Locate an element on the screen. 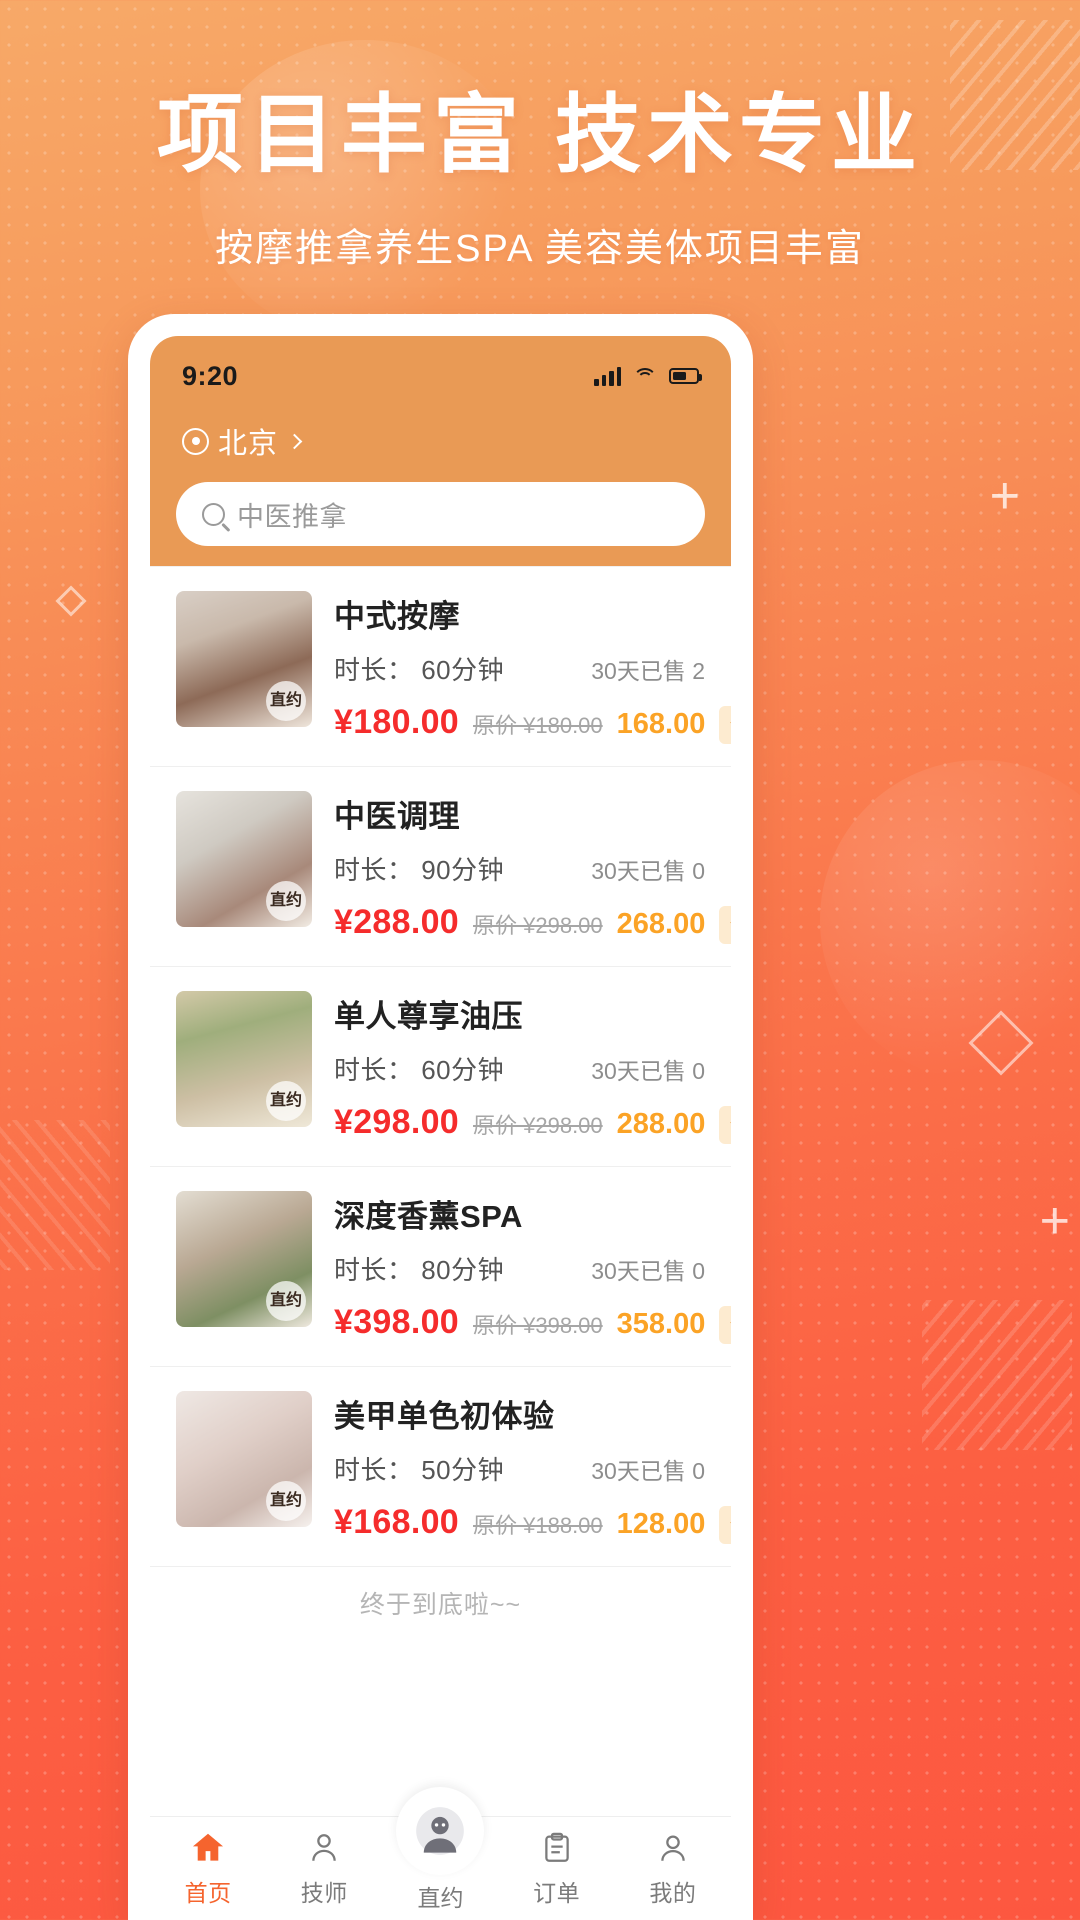 The height and width of the screenshot is (1920, 1080). location-label: 北京 is located at coordinates (248, 444).